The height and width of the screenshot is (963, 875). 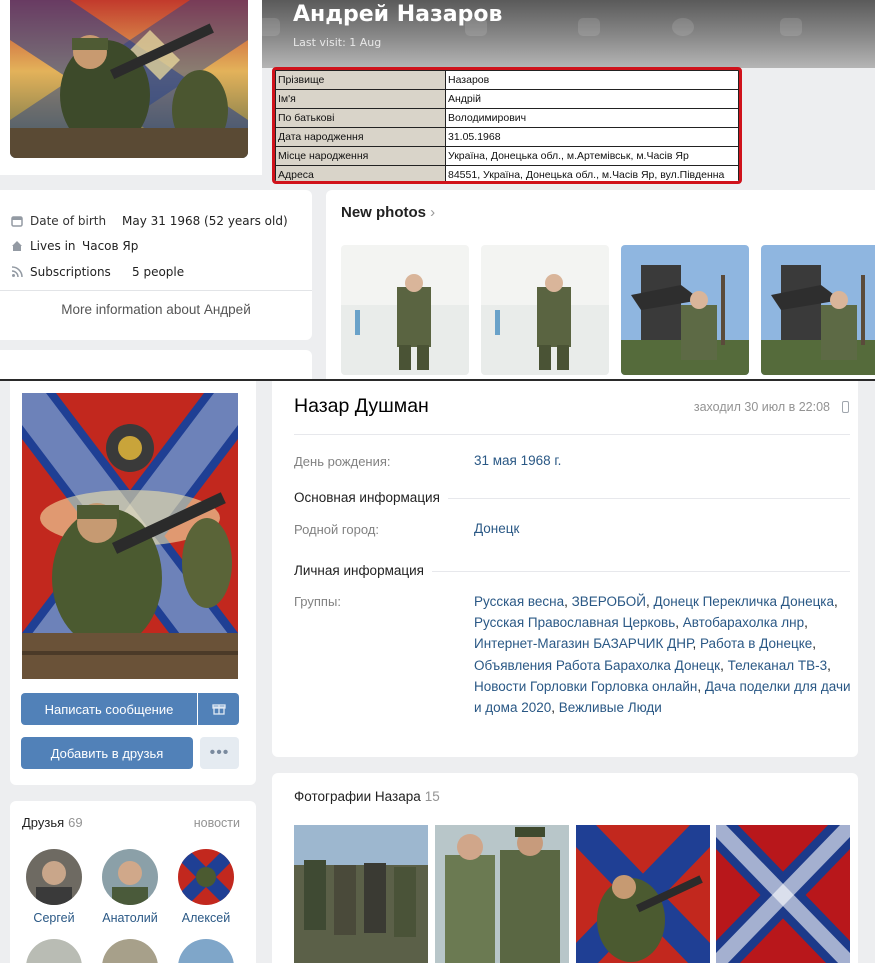 What do you see at coordinates (592, 118) in the screenshot?
I see `registry-value: Володимирович` at bounding box center [592, 118].